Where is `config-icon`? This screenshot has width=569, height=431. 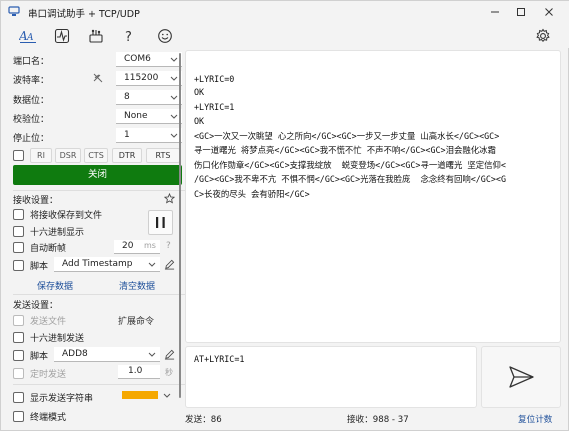 config-icon is located at coordinates (96, 36).